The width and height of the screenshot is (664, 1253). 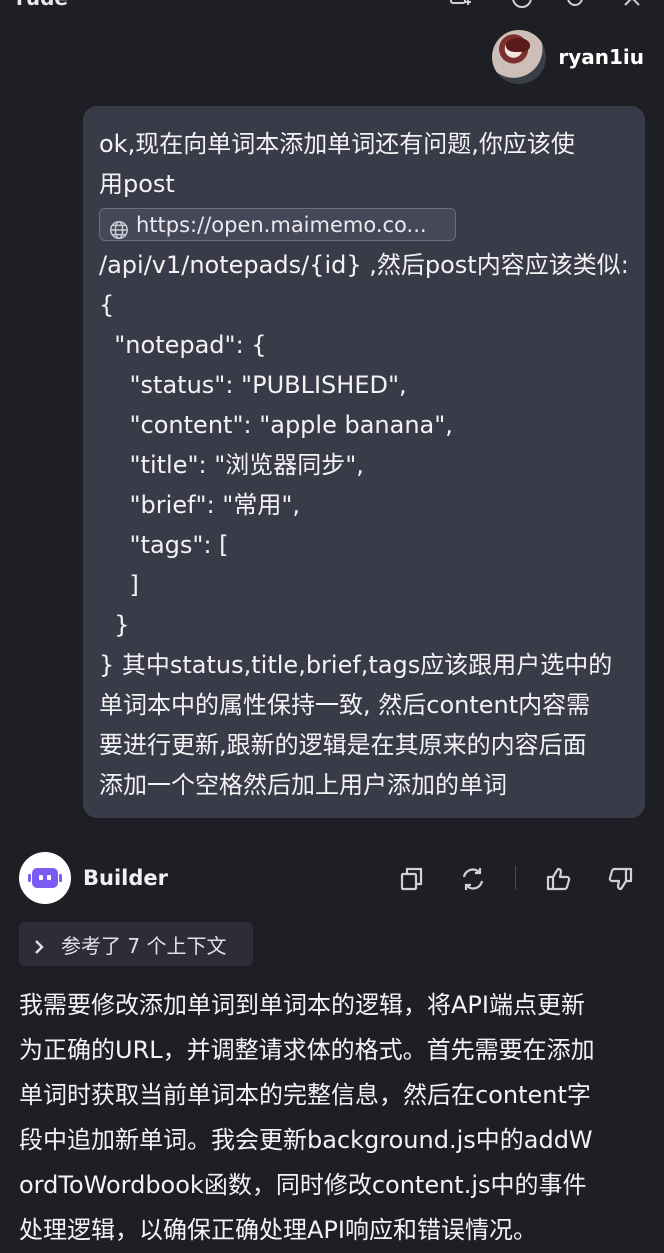 What do you see at coordinates (601, 57) in the screenshot?
I see `user-name: ryan1iu` at bounding box center [601, 57].